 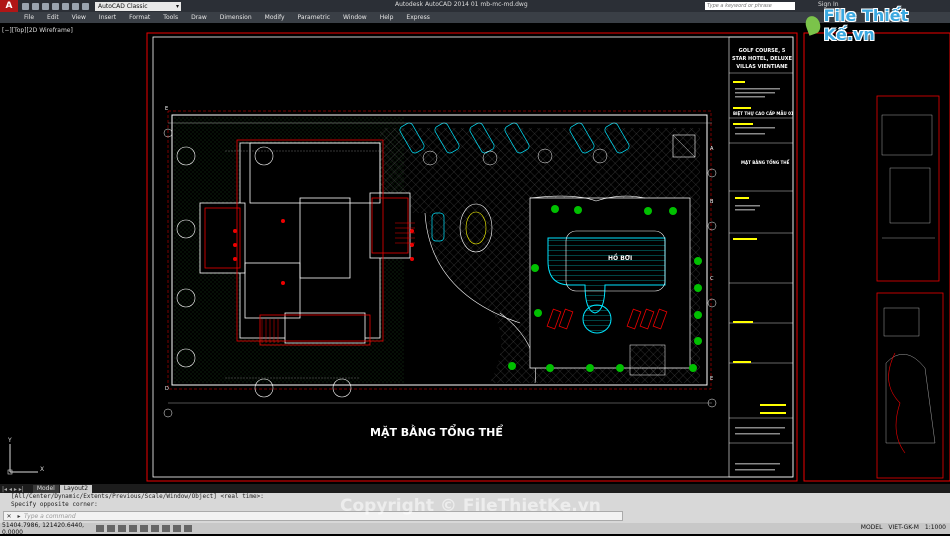 I want to click on plan-title: MẶT BẰNG TỔNG THỂ, so click(x=436, y=432).